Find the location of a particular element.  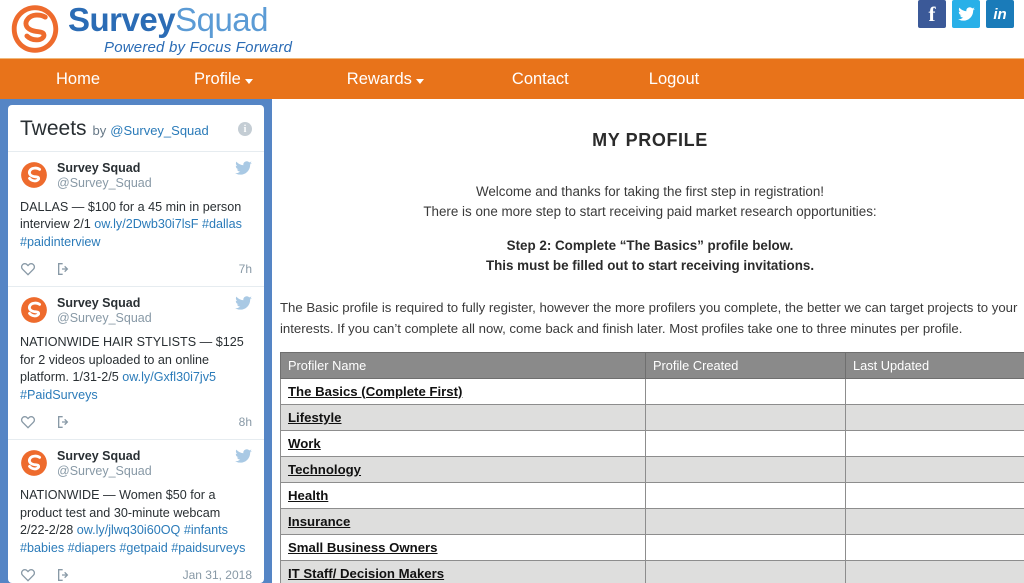

profiler-link-lifestyle: Lifestyle is located at coordinates (315, 417).